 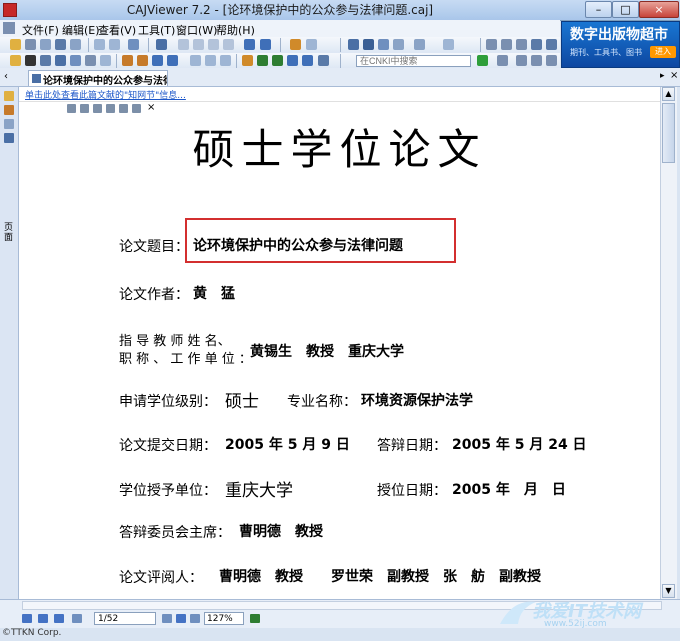 I want to click on page-toolbar-close-icon: ×, so click(x=151, y=107).